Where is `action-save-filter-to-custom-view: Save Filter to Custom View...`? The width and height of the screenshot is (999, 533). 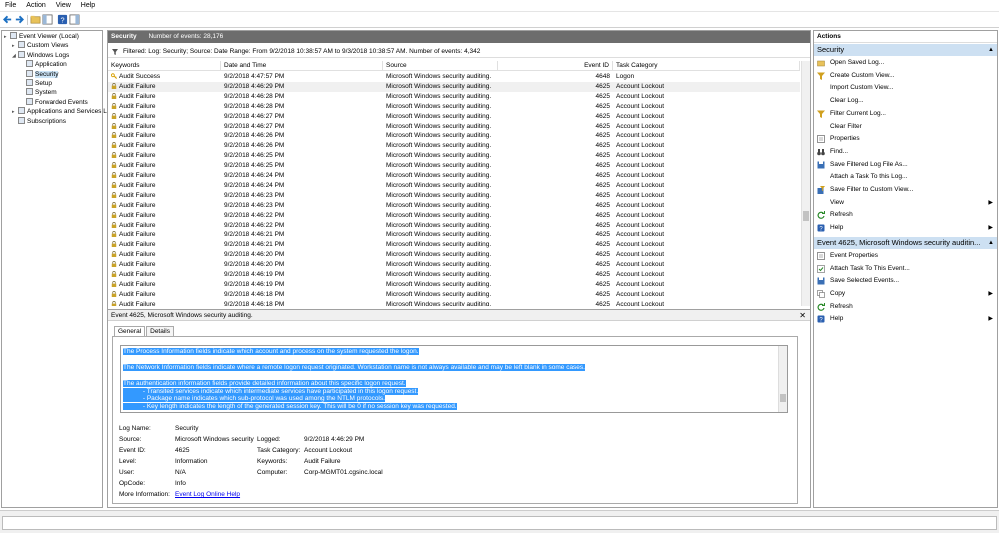 action-save-filter-to-custom-view: Save Filter to Custom View... is located at coordinates (905, 190).